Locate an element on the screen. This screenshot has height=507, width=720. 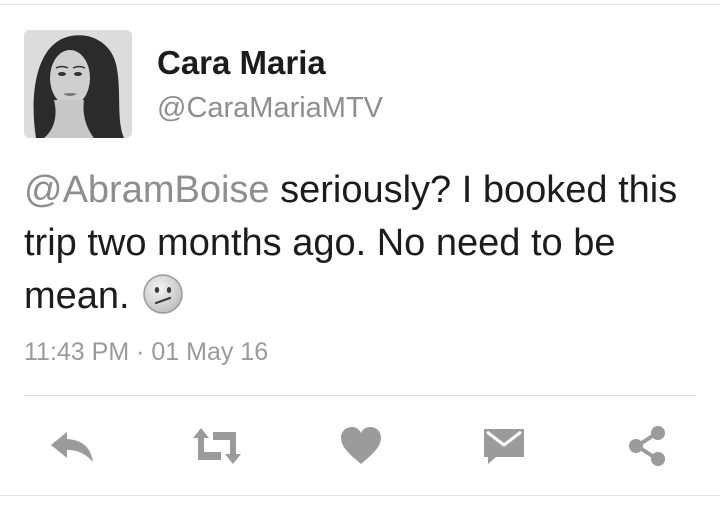
share-icon is located at coordinates (647, 446).